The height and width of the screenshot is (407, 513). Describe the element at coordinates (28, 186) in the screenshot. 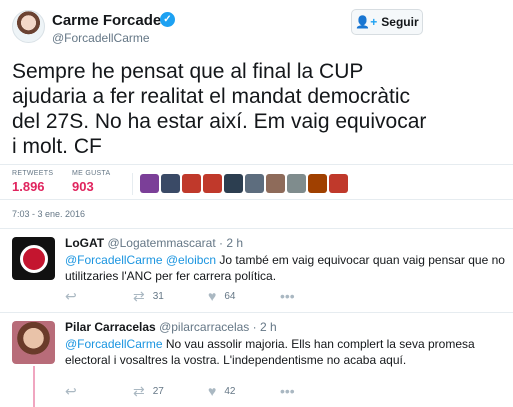

I see `retweets-count: 1.896` at that location.